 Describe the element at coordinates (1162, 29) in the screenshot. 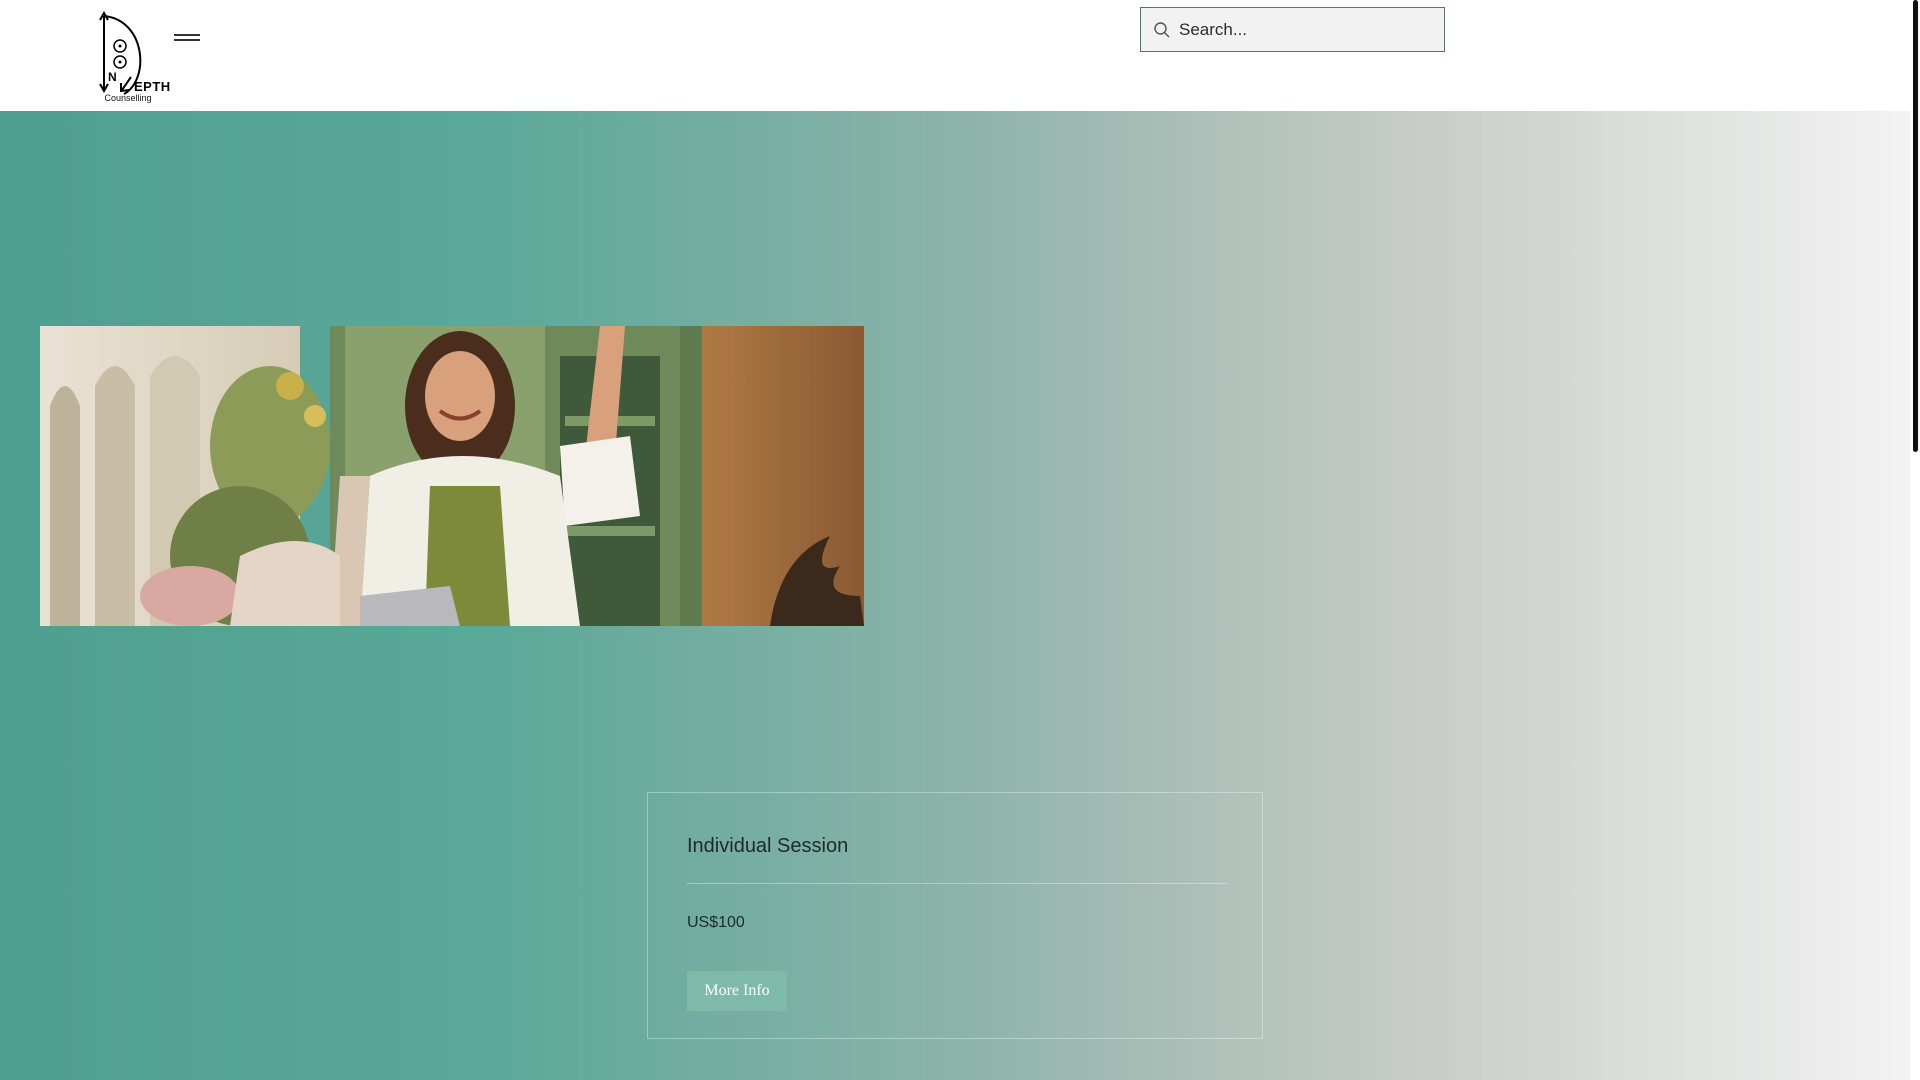

I see `search-icon` at that location.